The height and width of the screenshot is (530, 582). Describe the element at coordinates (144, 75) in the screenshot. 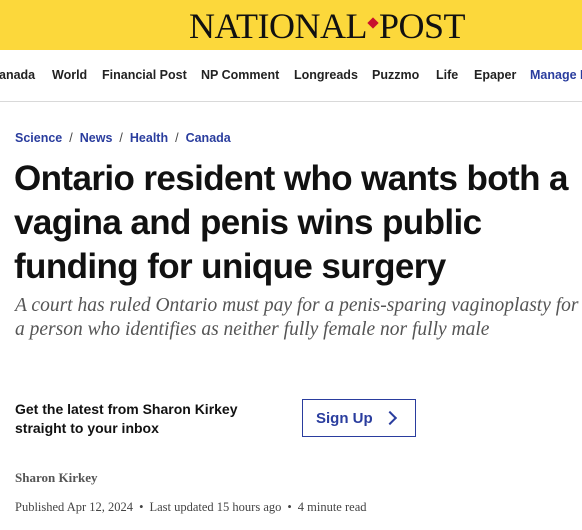

I see `nav-item-financial-post: Financial Post` at that location.